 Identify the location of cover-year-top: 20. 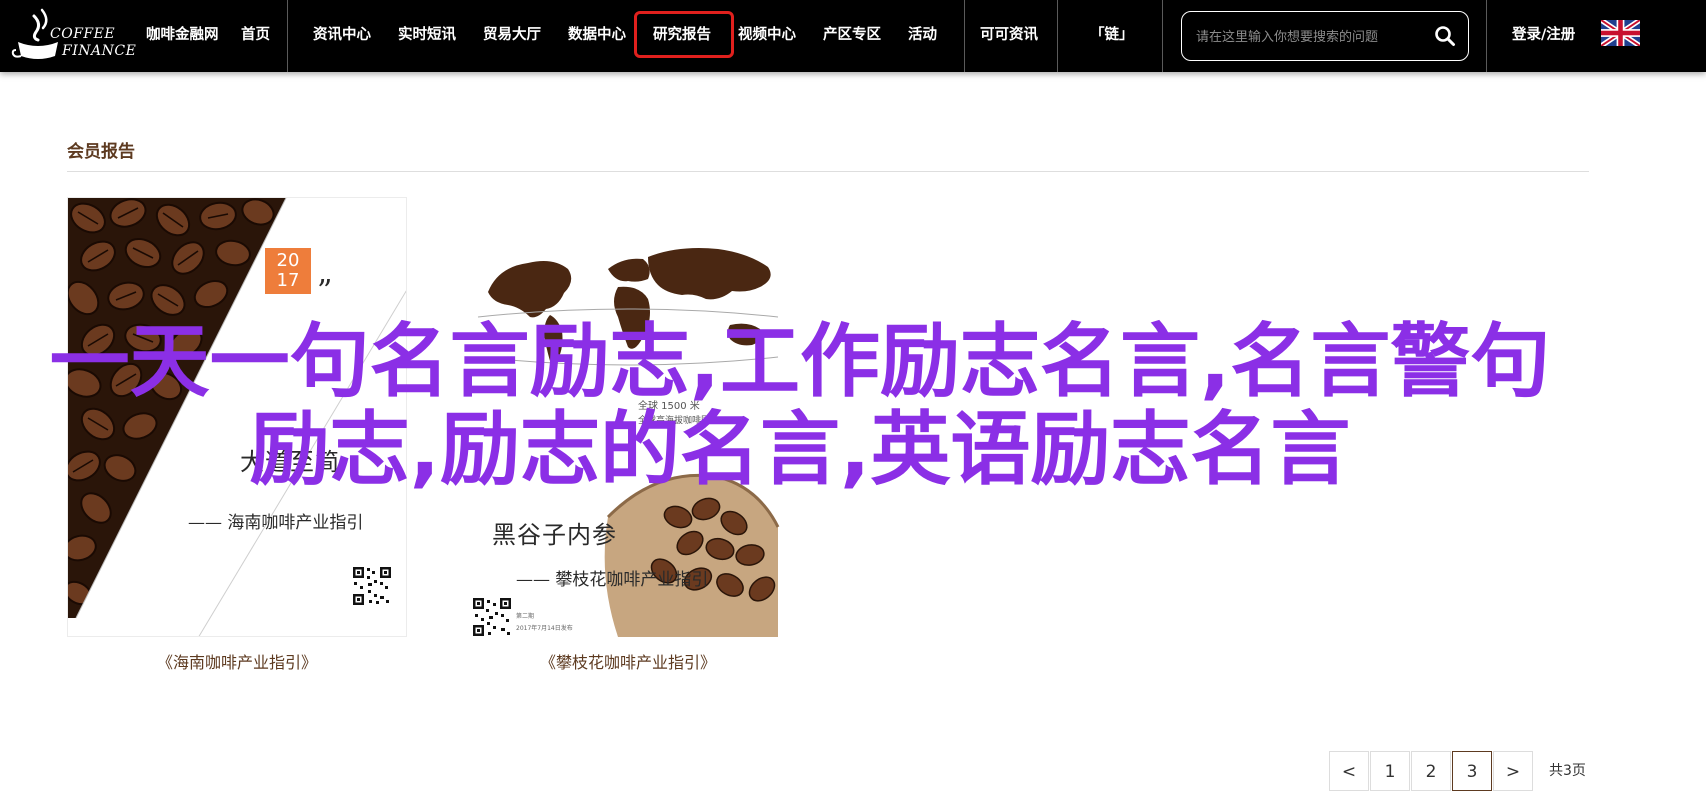
(288, 260).